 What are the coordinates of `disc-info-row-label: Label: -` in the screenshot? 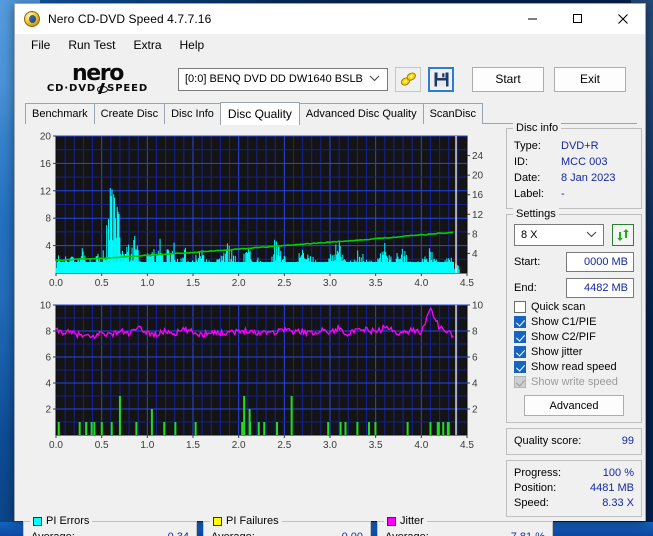 It's located at (574, 194).